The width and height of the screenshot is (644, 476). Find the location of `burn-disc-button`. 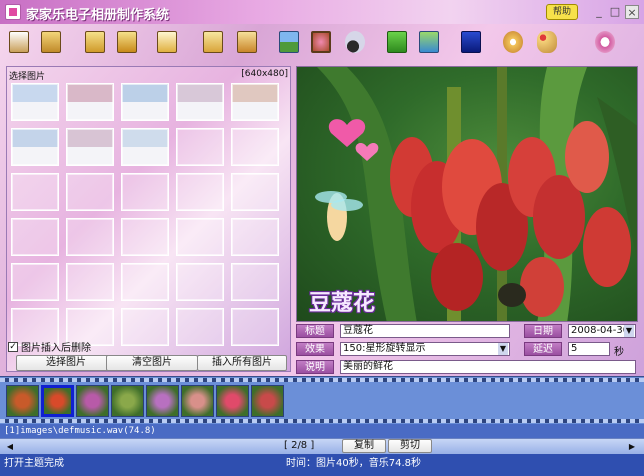

burn-disc-button is located at coordinates (513, 42).